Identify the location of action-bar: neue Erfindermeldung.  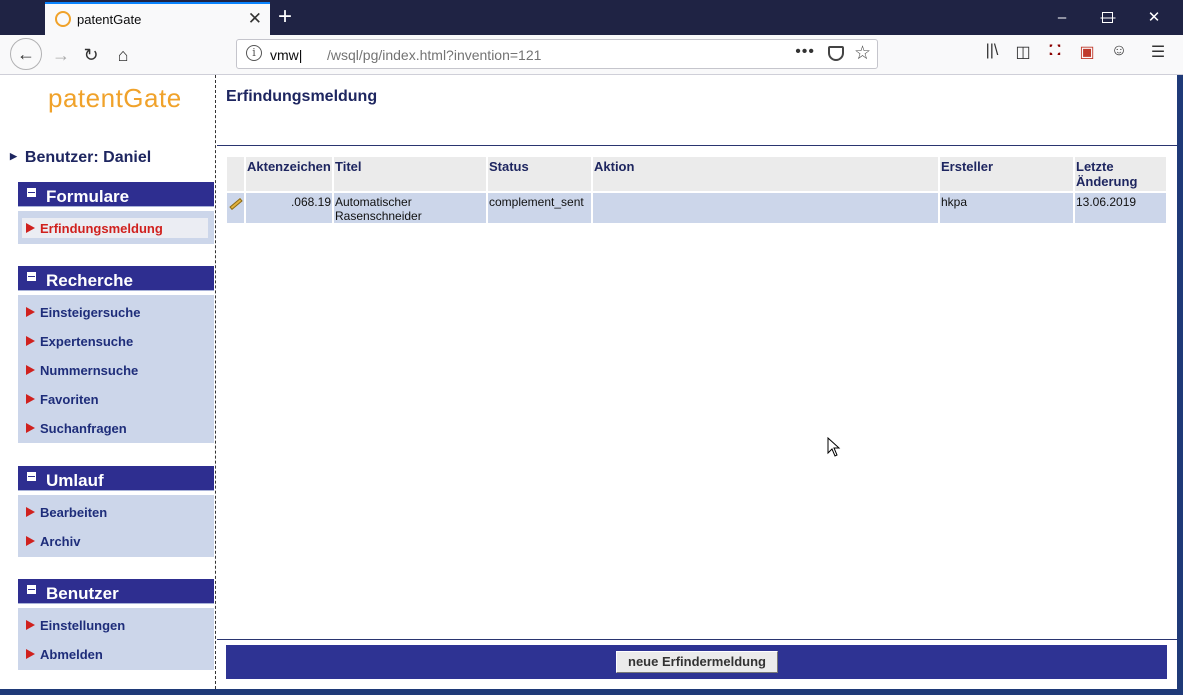
(696, 662).